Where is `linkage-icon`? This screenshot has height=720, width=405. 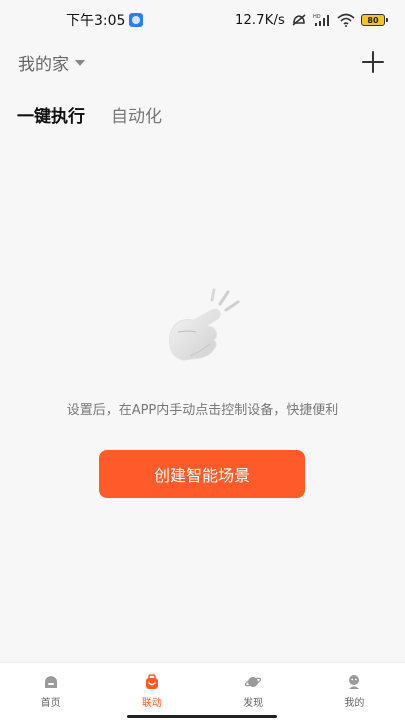
linkage-icon is located at coordinates (151, 681).